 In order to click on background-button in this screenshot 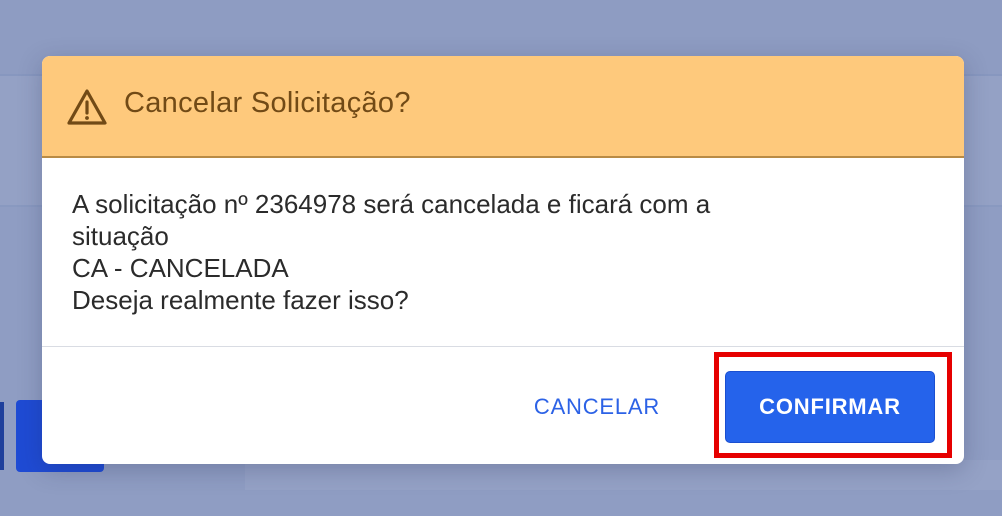, I will do `click(2, 436)`.